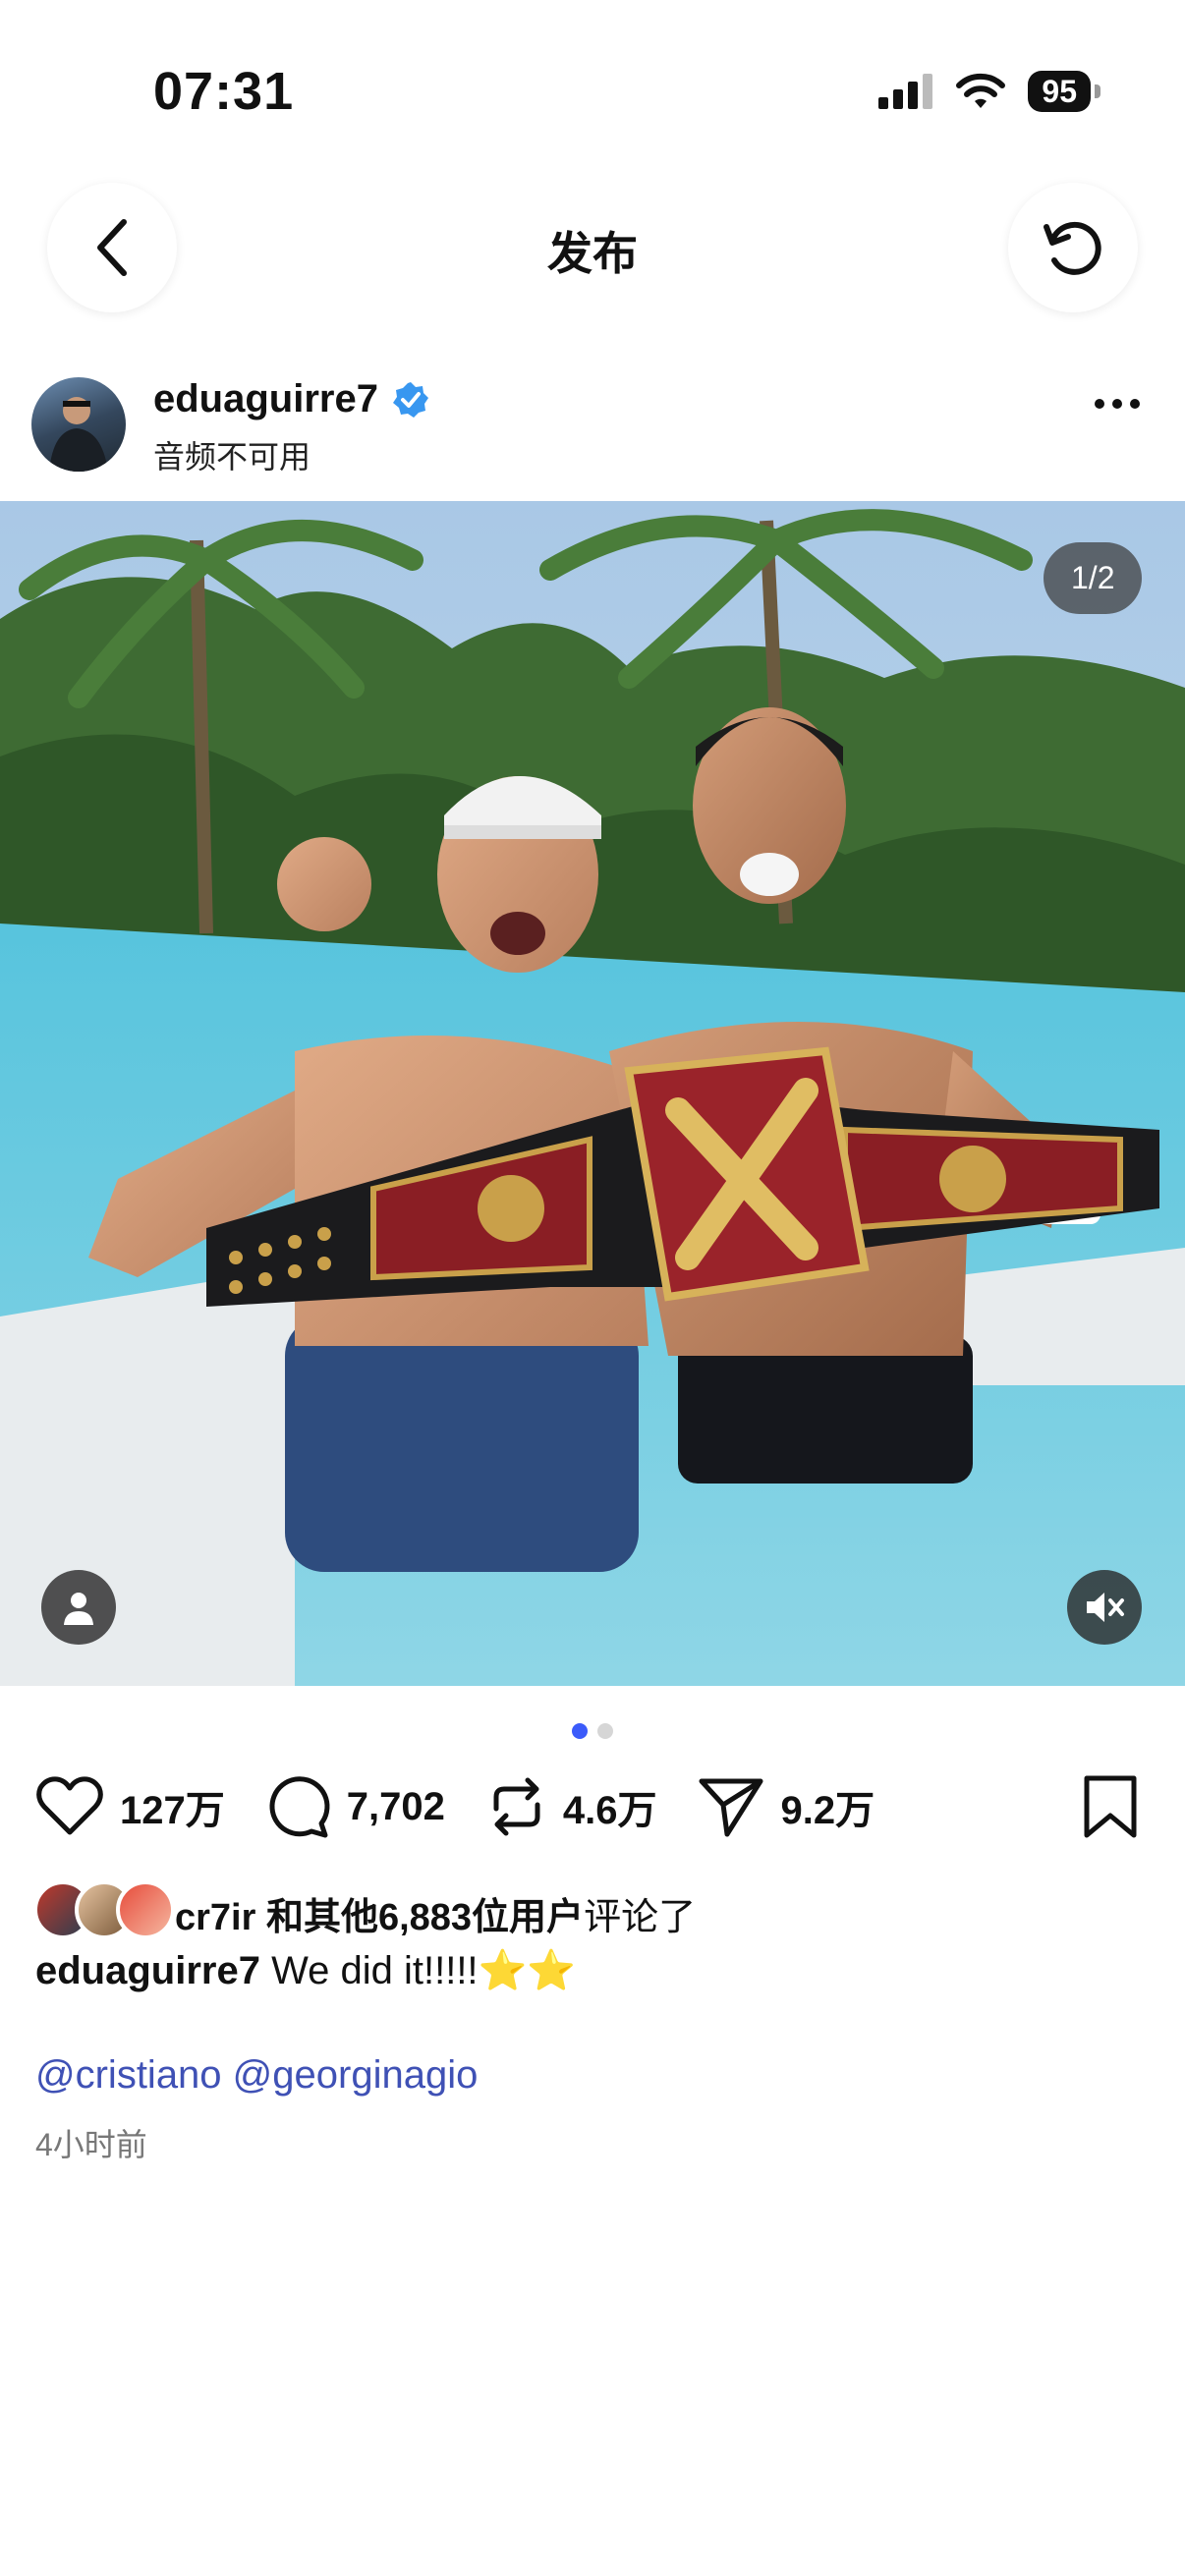 This screenshot has height=2576, width=1185. What do you see at coordinates (1093, 578) in the screenshot?
I see `image-counter: 1/2` at bounding box center [1093, 578].